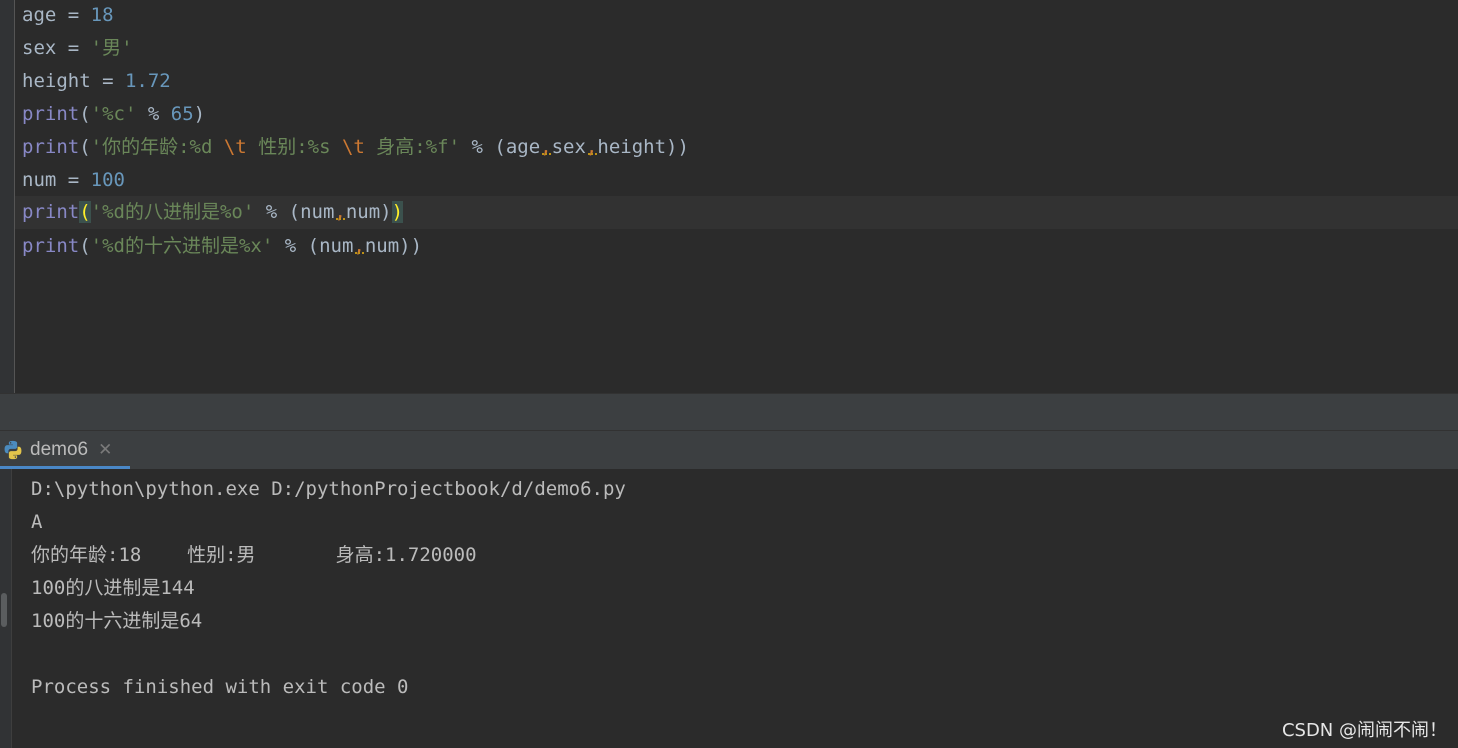 The image size is (1458, 748). Describe the element at coordinates (729, 412) in the screenshot. I see `panel-splitter` at that location.